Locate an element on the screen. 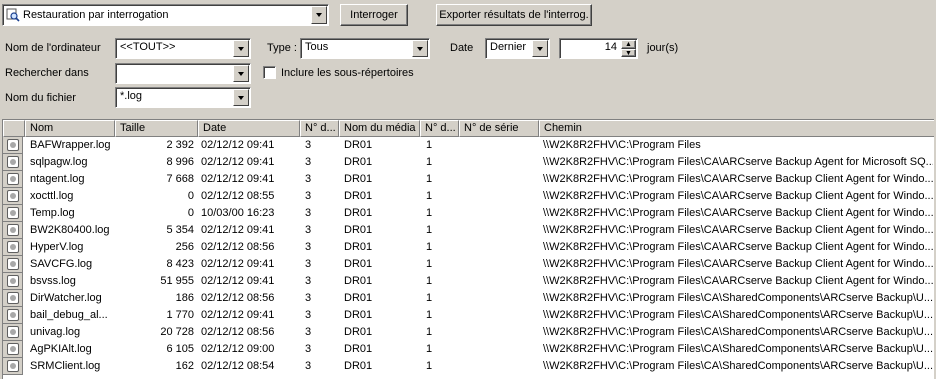 The width and height of the screenshot is (936, 379). table-cell: AgPKIAlt.log is located at coordinates (61, 349).